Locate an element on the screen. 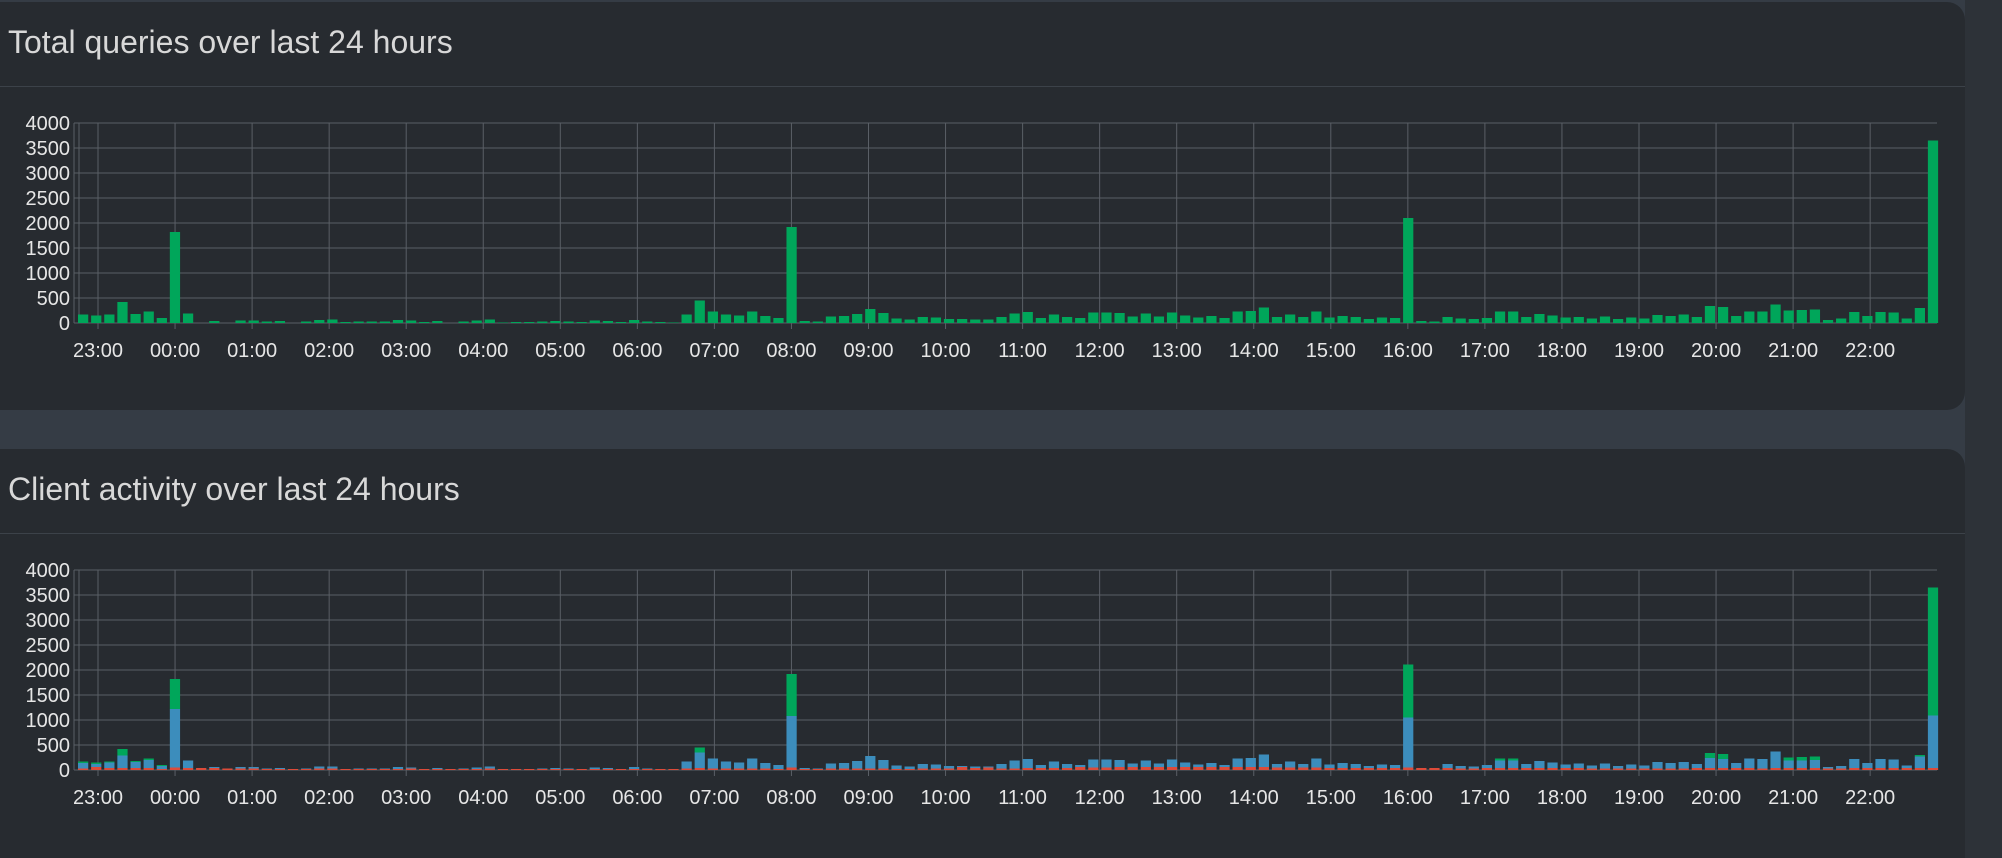 The height and width of the screenshot is (858, 2002). x-tick-label: 12:00 is located at coordinates (1100, 798).